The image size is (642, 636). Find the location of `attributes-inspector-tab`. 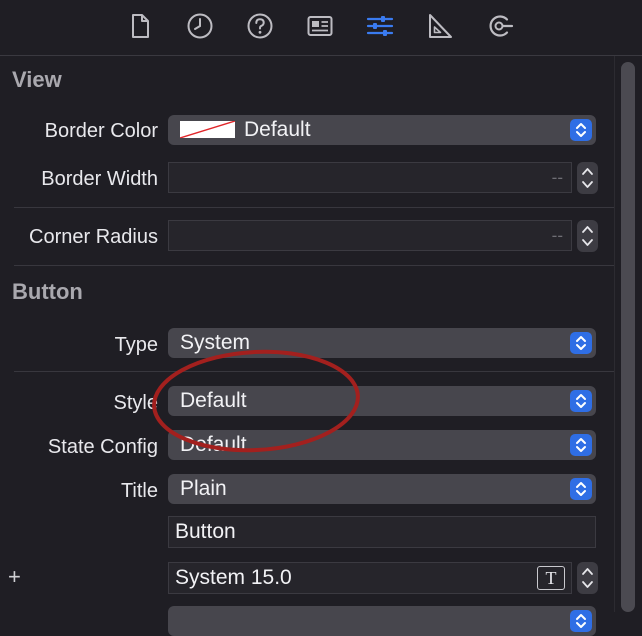

attributes-inspector-tab is located at coordinates (380, 26).